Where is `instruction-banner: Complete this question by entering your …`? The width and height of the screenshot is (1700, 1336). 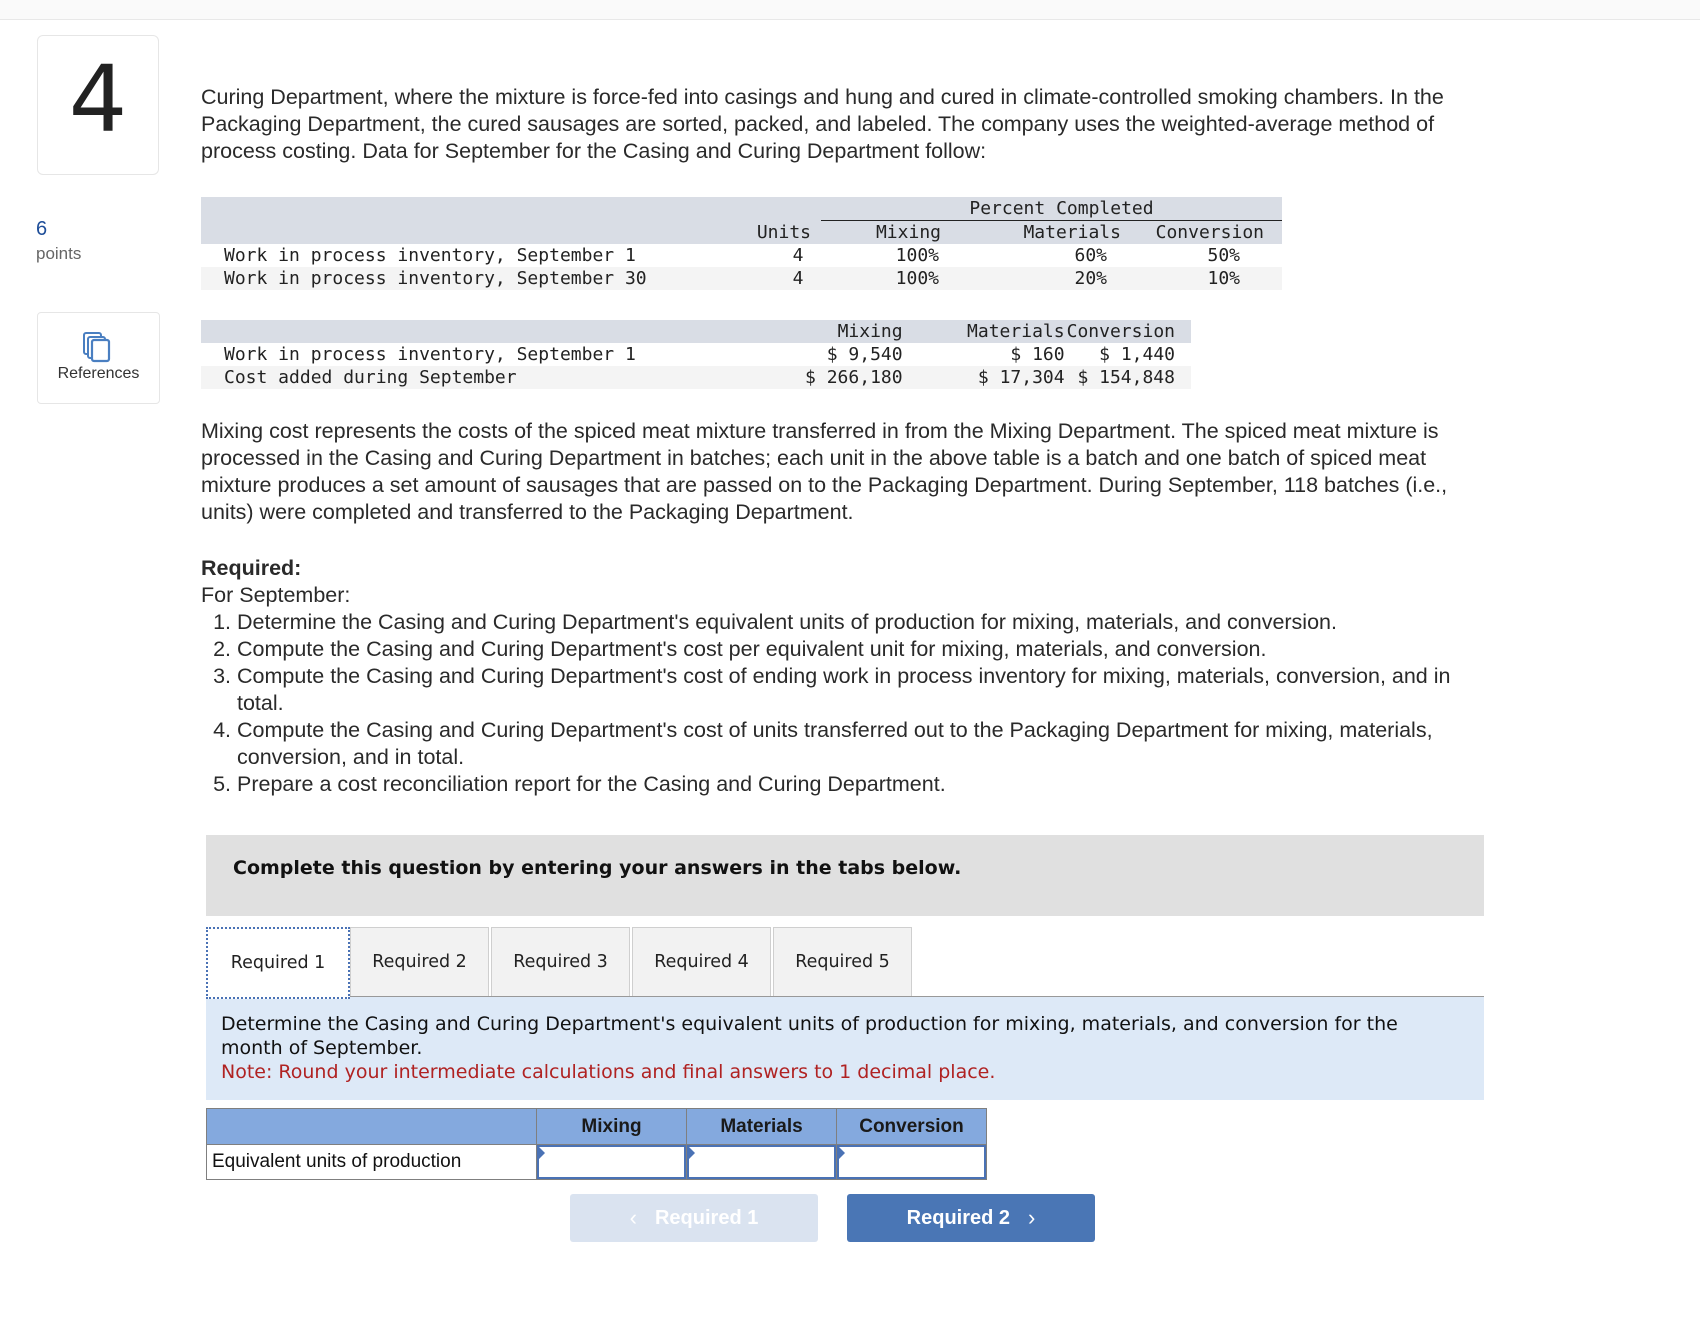 instruction-banner: Complete this question by entering your … is located at coordinates (845, 875).